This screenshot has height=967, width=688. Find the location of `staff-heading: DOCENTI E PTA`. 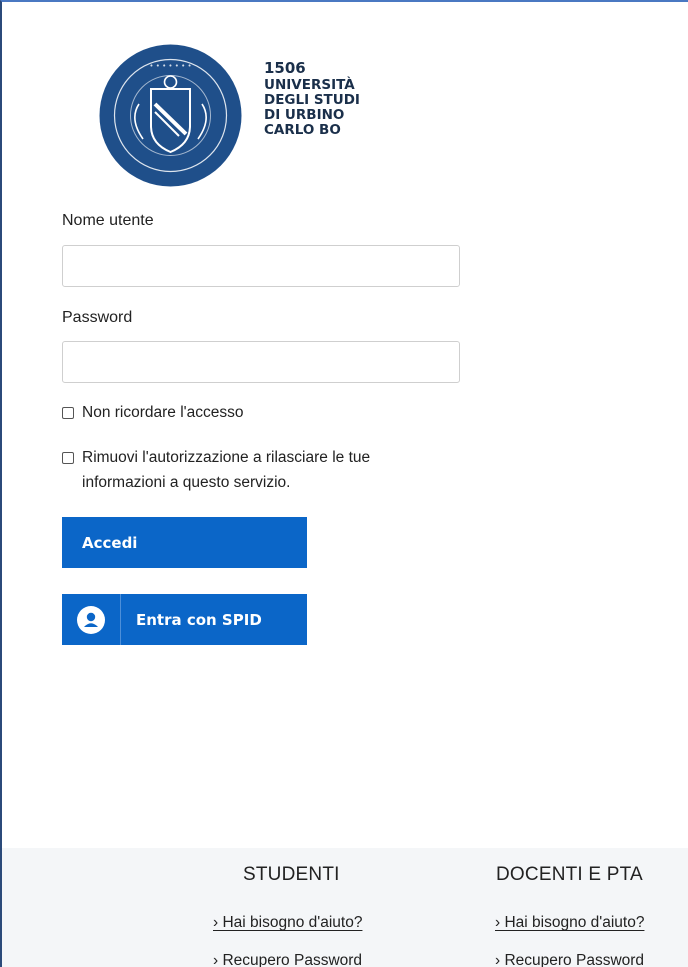

staff-heading: DOCENTI E PTA is located at coordinates (569, 874).